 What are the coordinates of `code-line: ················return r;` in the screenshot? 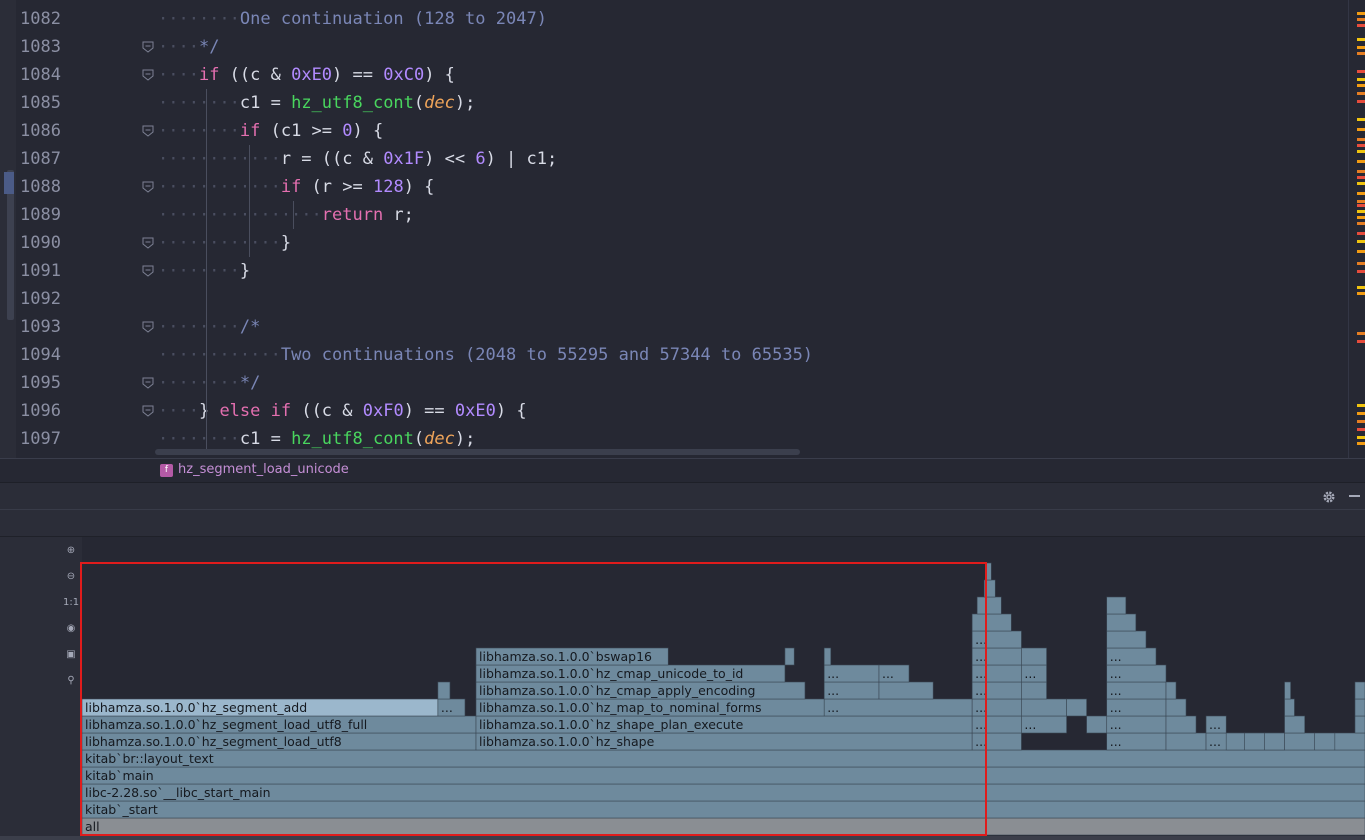 It's located at (286, 215).